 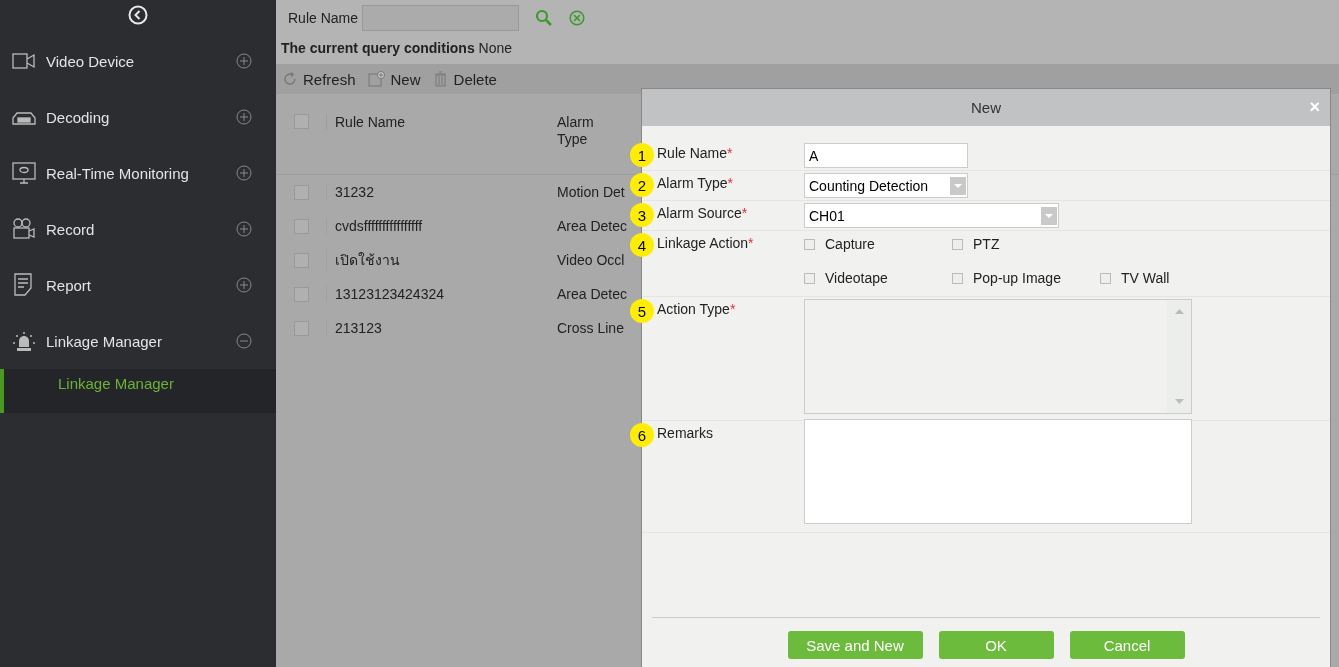 What do you see at coordinates (290, 79) in the screenshot?
I see `refresh-icon` at bounding box center [290, 79].